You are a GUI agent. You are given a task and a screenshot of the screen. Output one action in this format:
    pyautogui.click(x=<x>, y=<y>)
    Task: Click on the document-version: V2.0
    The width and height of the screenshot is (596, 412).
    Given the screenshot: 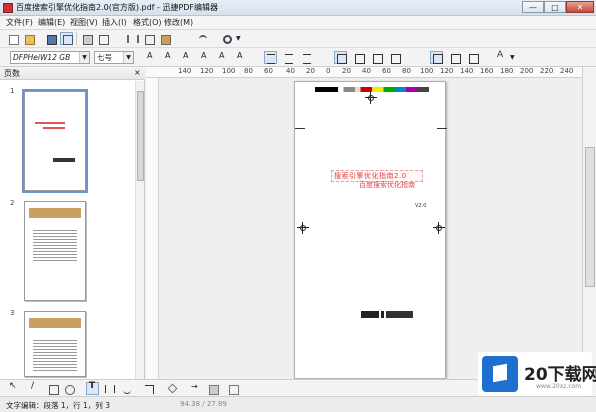 What is the action you would take?
    pyautogui.click(x=420, y=206)
    